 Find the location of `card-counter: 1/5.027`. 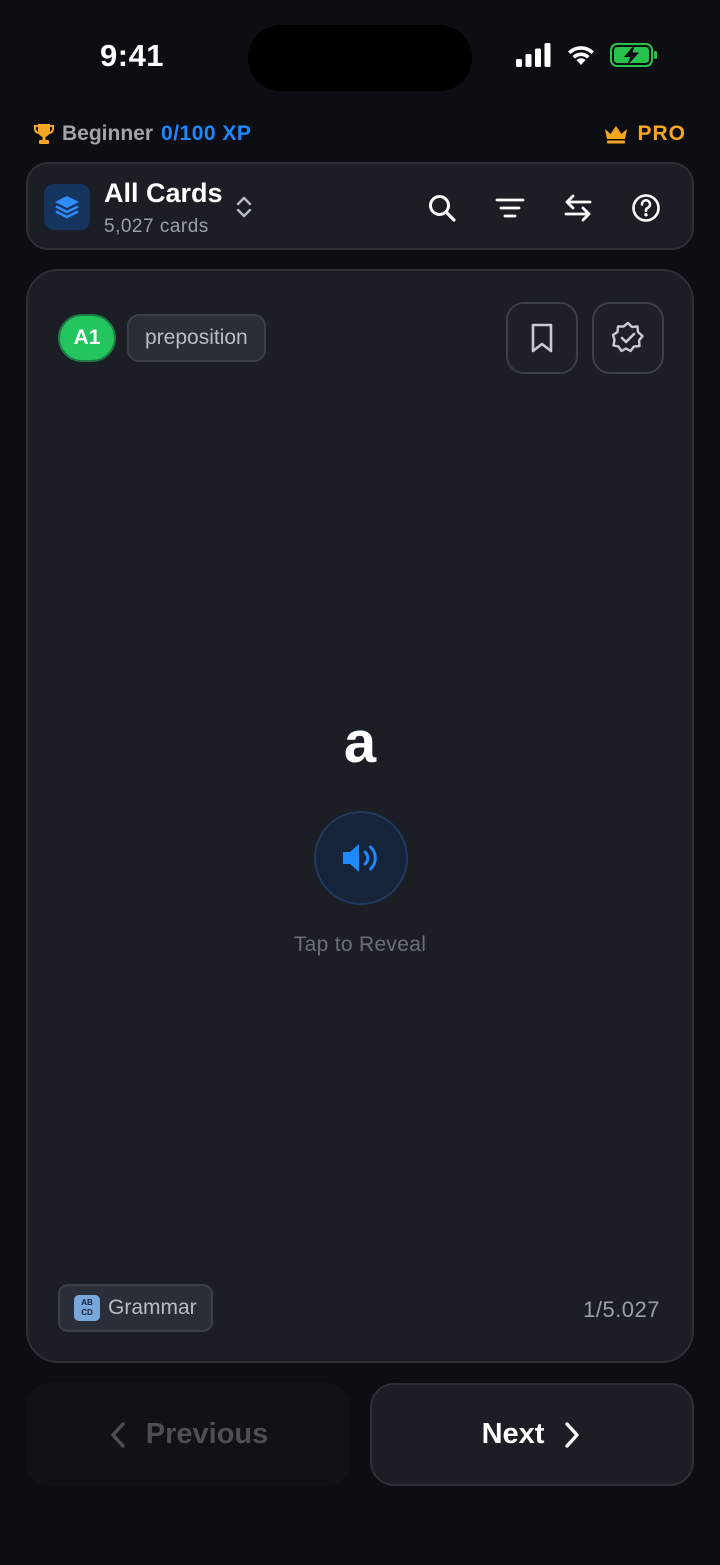

card-counter: 1/5.027 is located at coordinates (621, 1309).